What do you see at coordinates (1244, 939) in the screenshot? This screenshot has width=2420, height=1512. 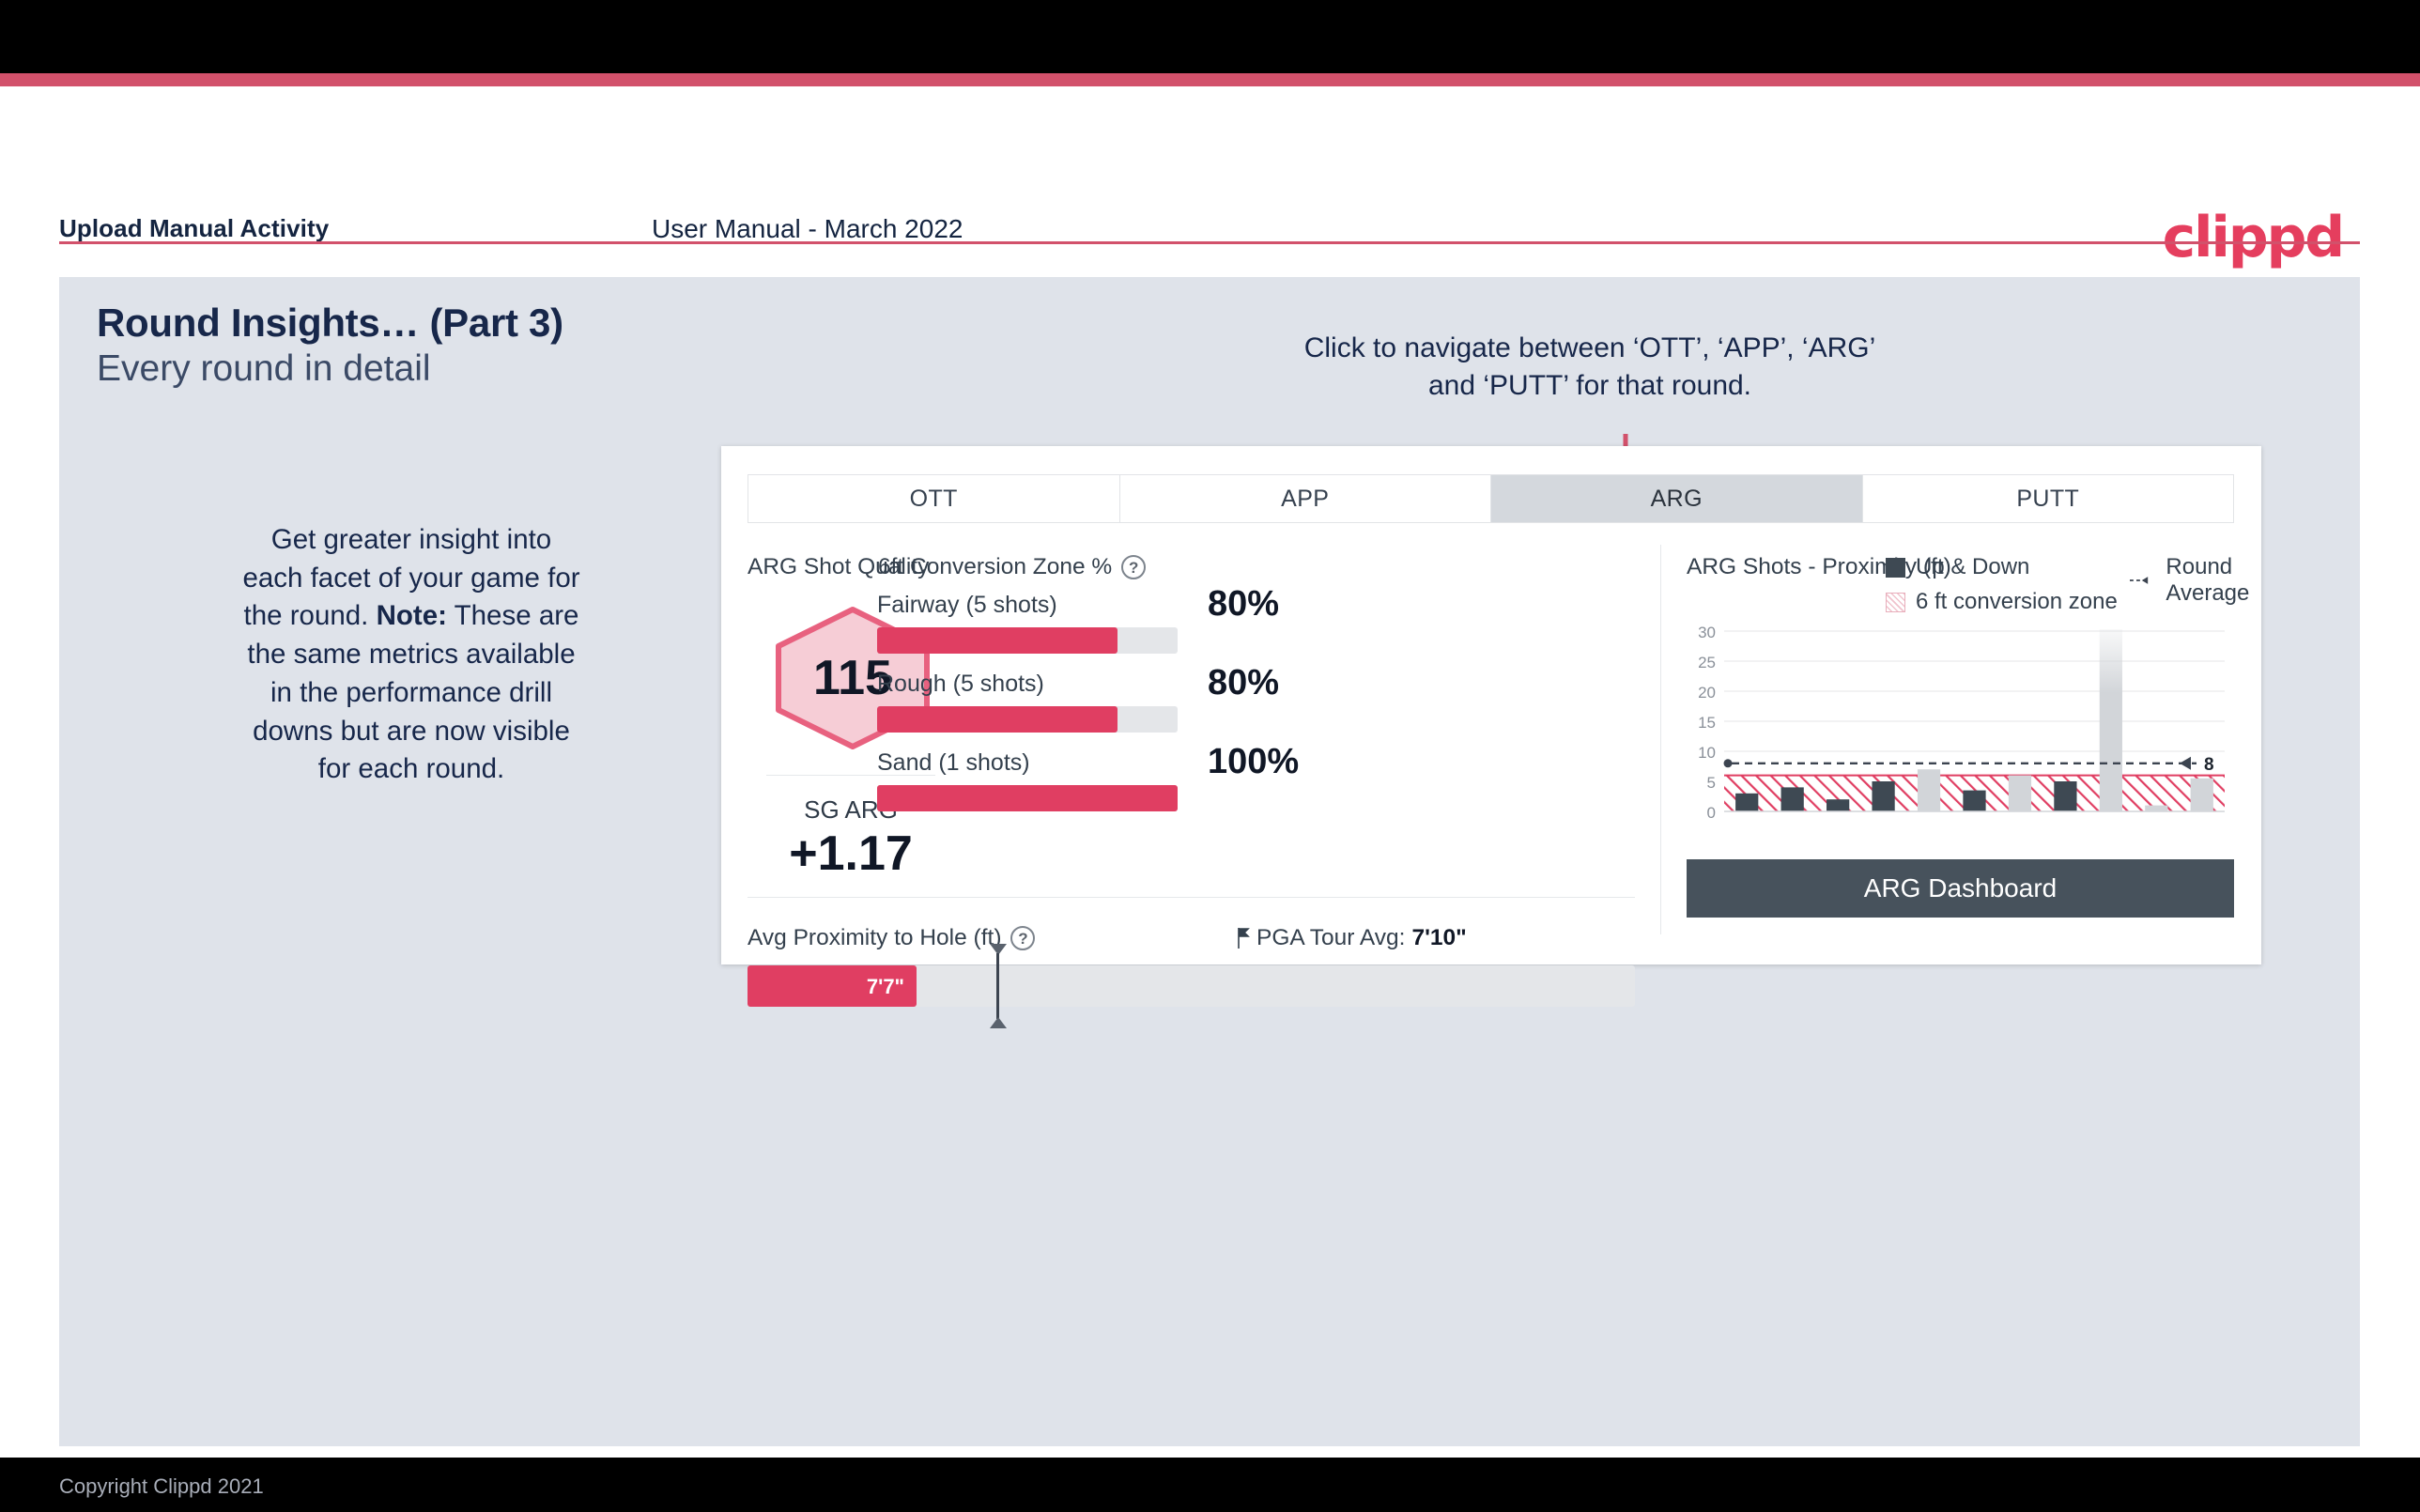 I see `golf-flag-icon` at bounding box center [1244, 939].